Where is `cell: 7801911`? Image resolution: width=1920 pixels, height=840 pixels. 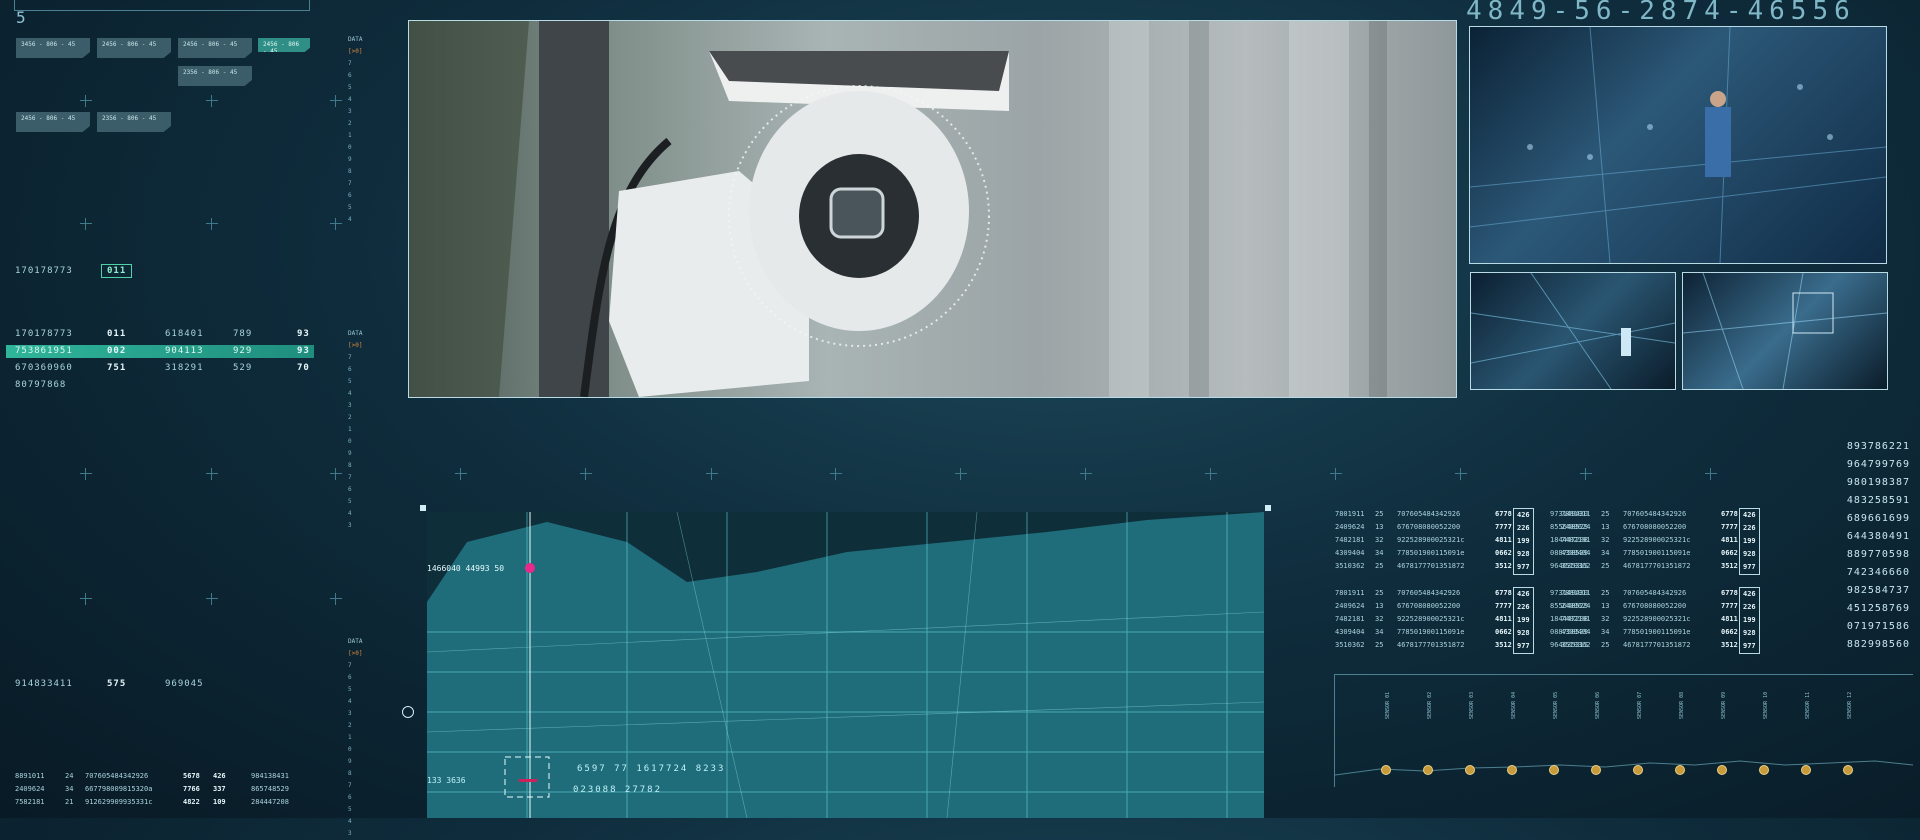
cell: 7801911 is located at coordinates (1576, 593).